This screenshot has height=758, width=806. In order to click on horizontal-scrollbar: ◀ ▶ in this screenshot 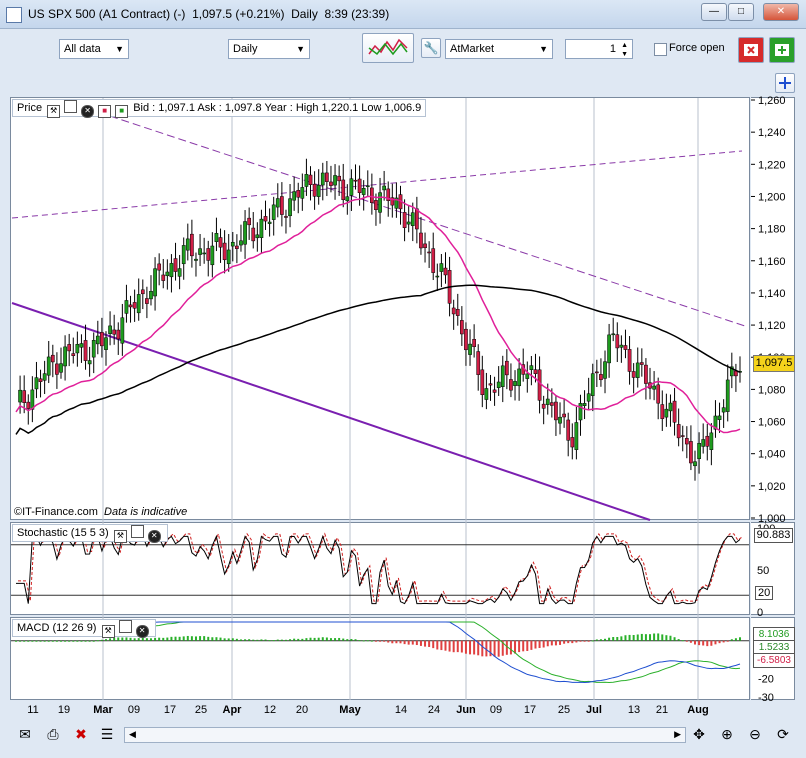, I will do `click(405, 735)`.